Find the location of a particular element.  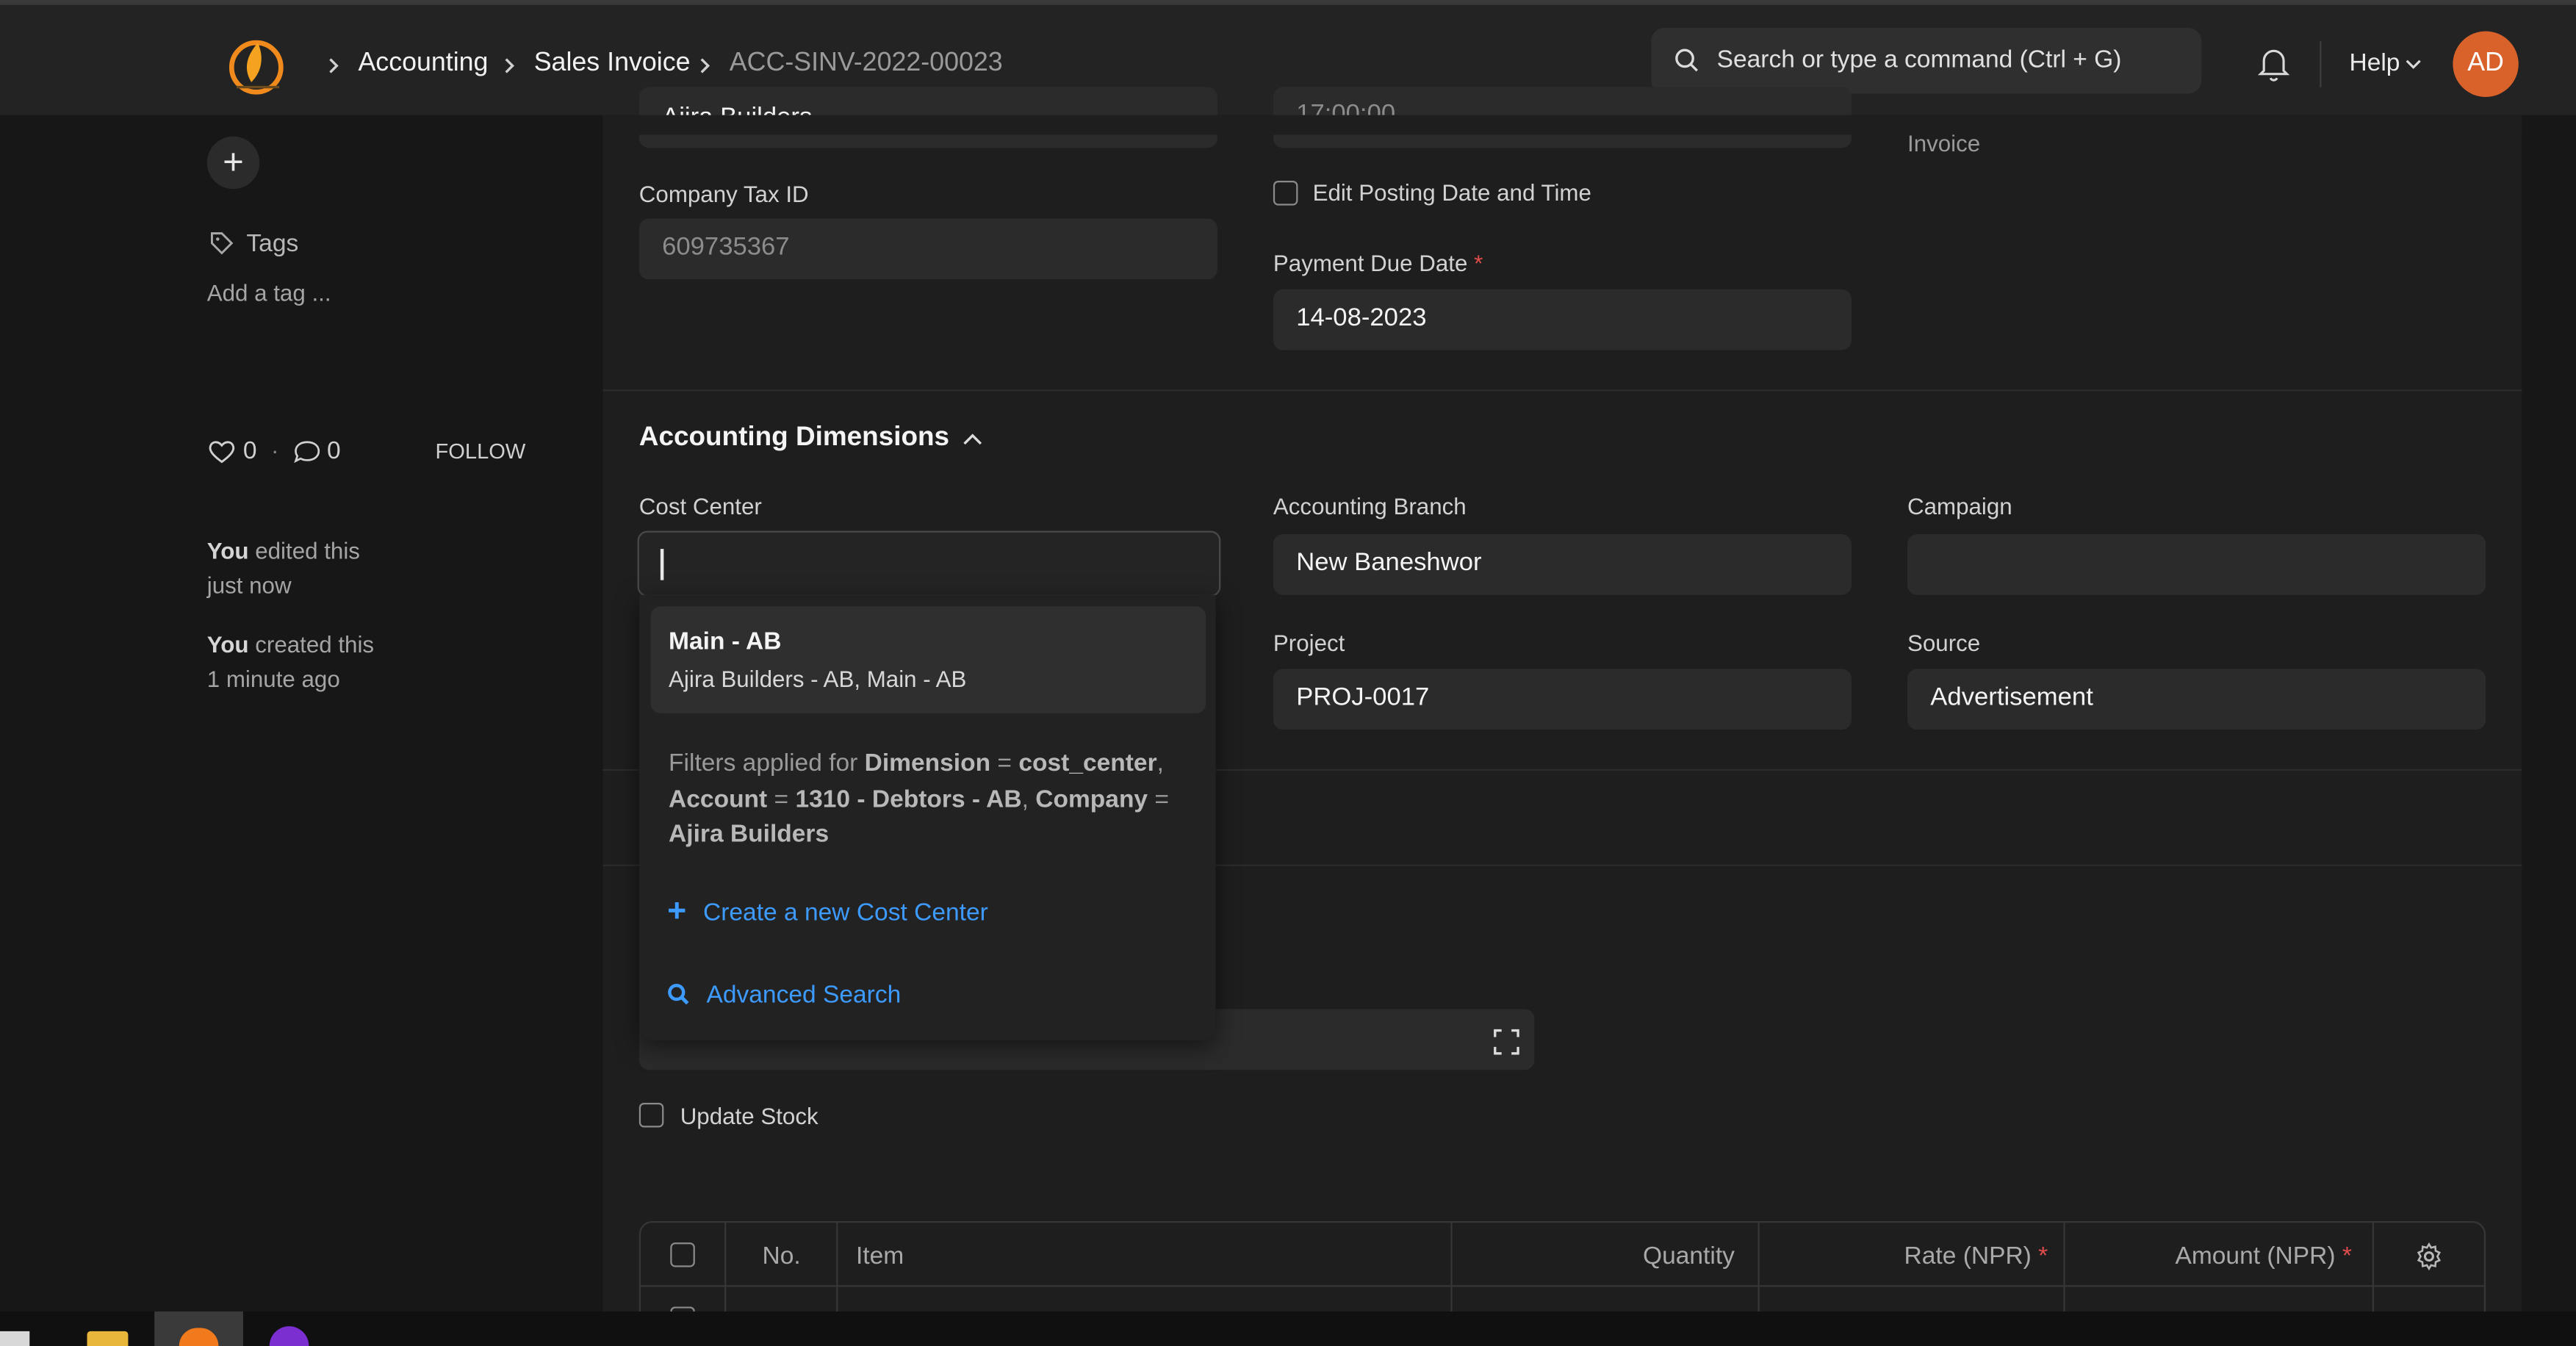

campaign-field is located at coordinates (2196, 564).